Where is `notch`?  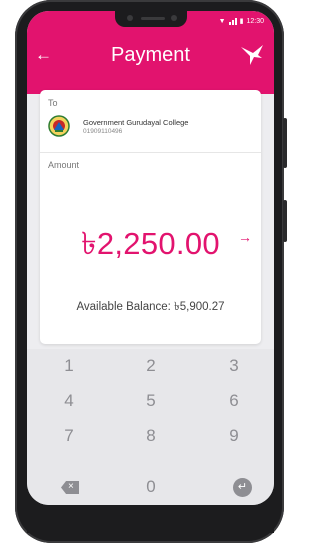 notch is located at coordinates (151, 19).